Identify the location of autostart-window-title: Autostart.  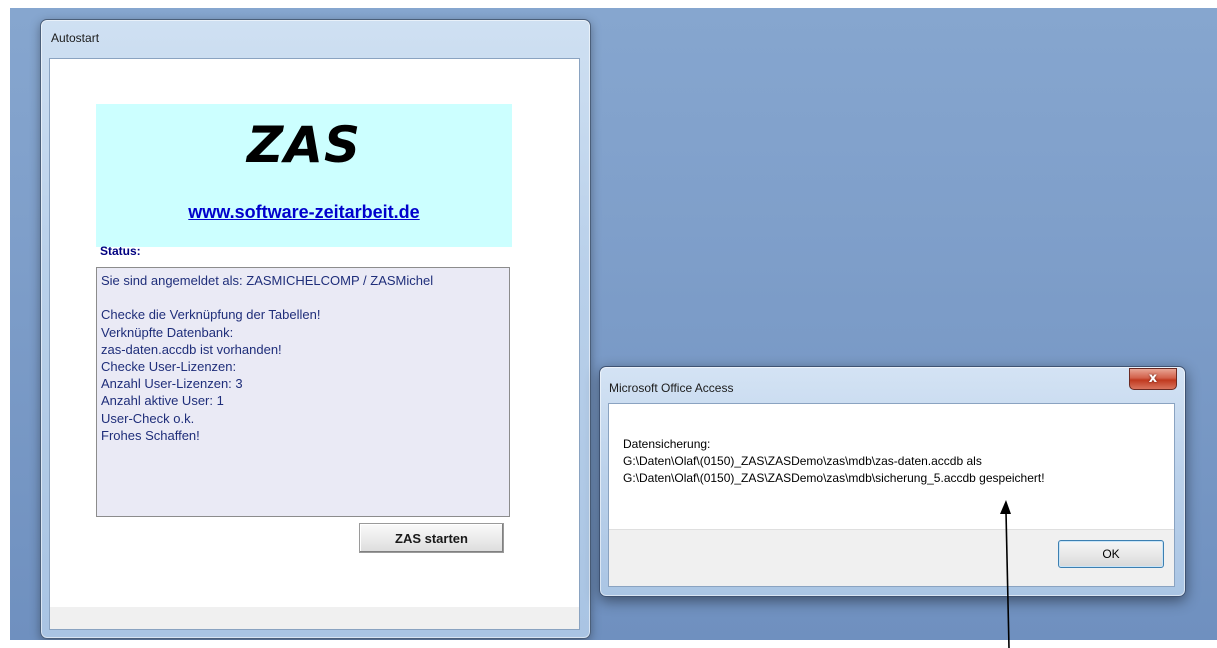
(75, 38).